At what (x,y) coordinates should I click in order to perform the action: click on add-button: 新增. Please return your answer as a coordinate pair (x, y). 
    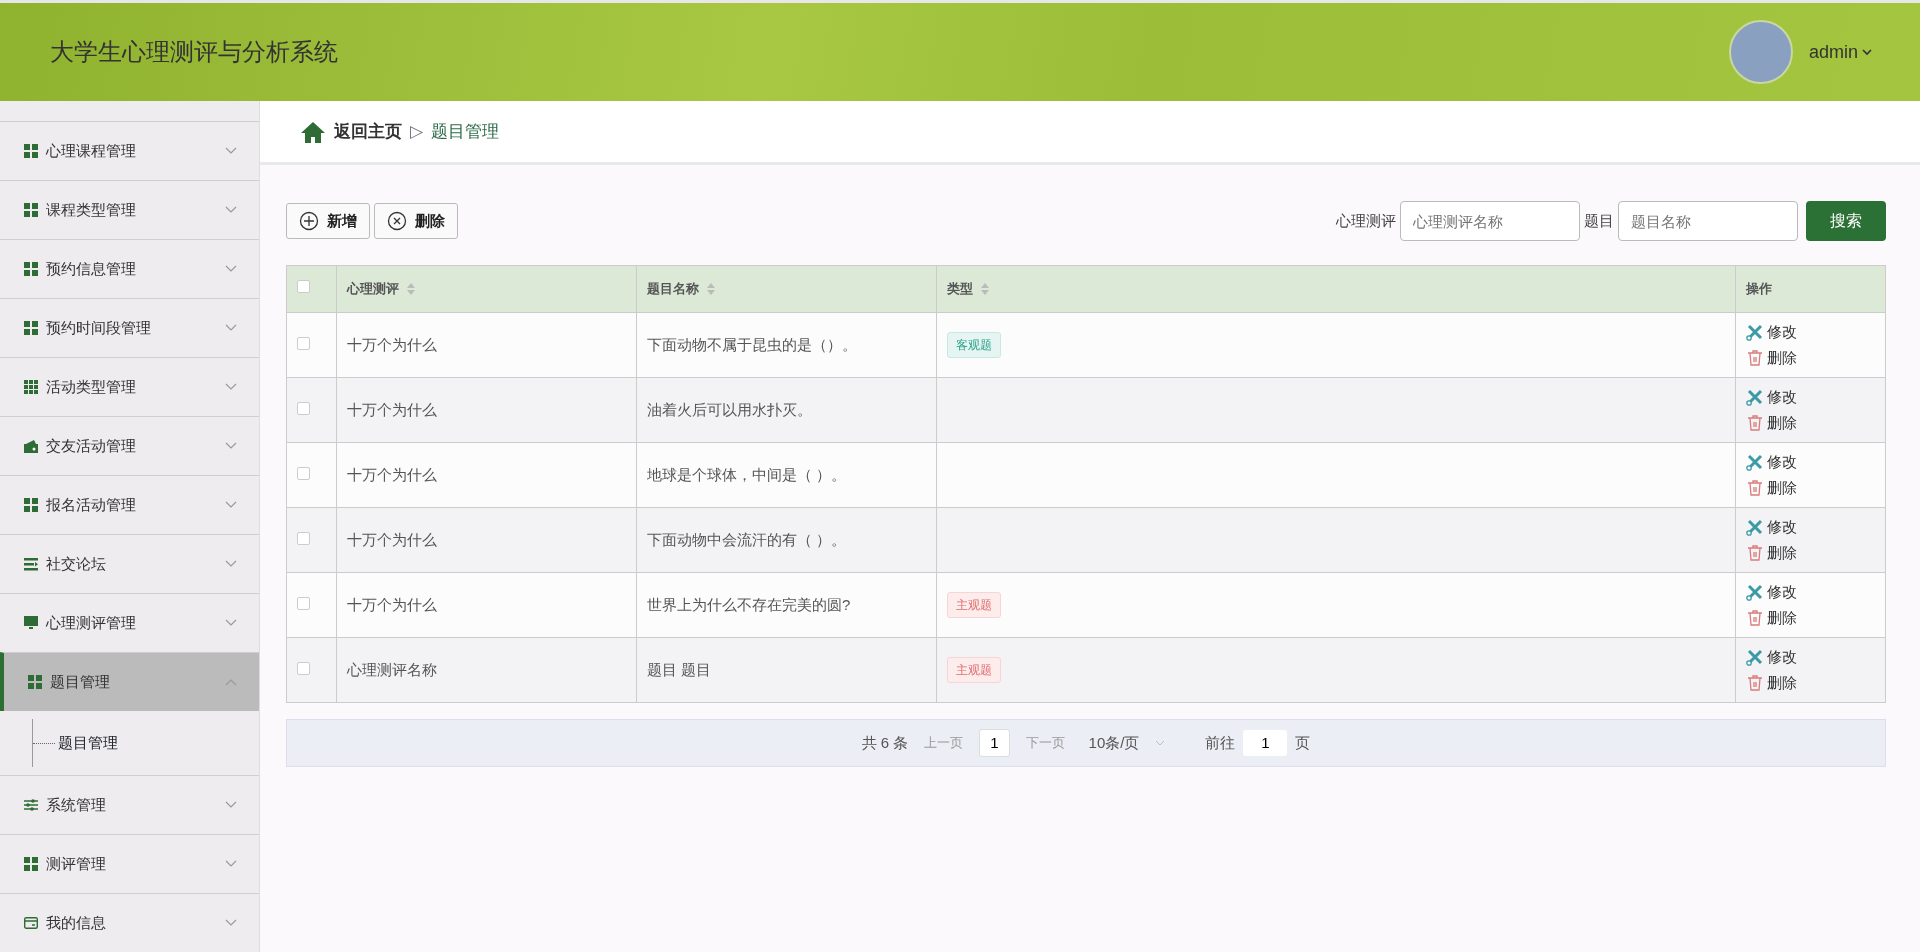
    Looking at the image, I should click on (328, 221).